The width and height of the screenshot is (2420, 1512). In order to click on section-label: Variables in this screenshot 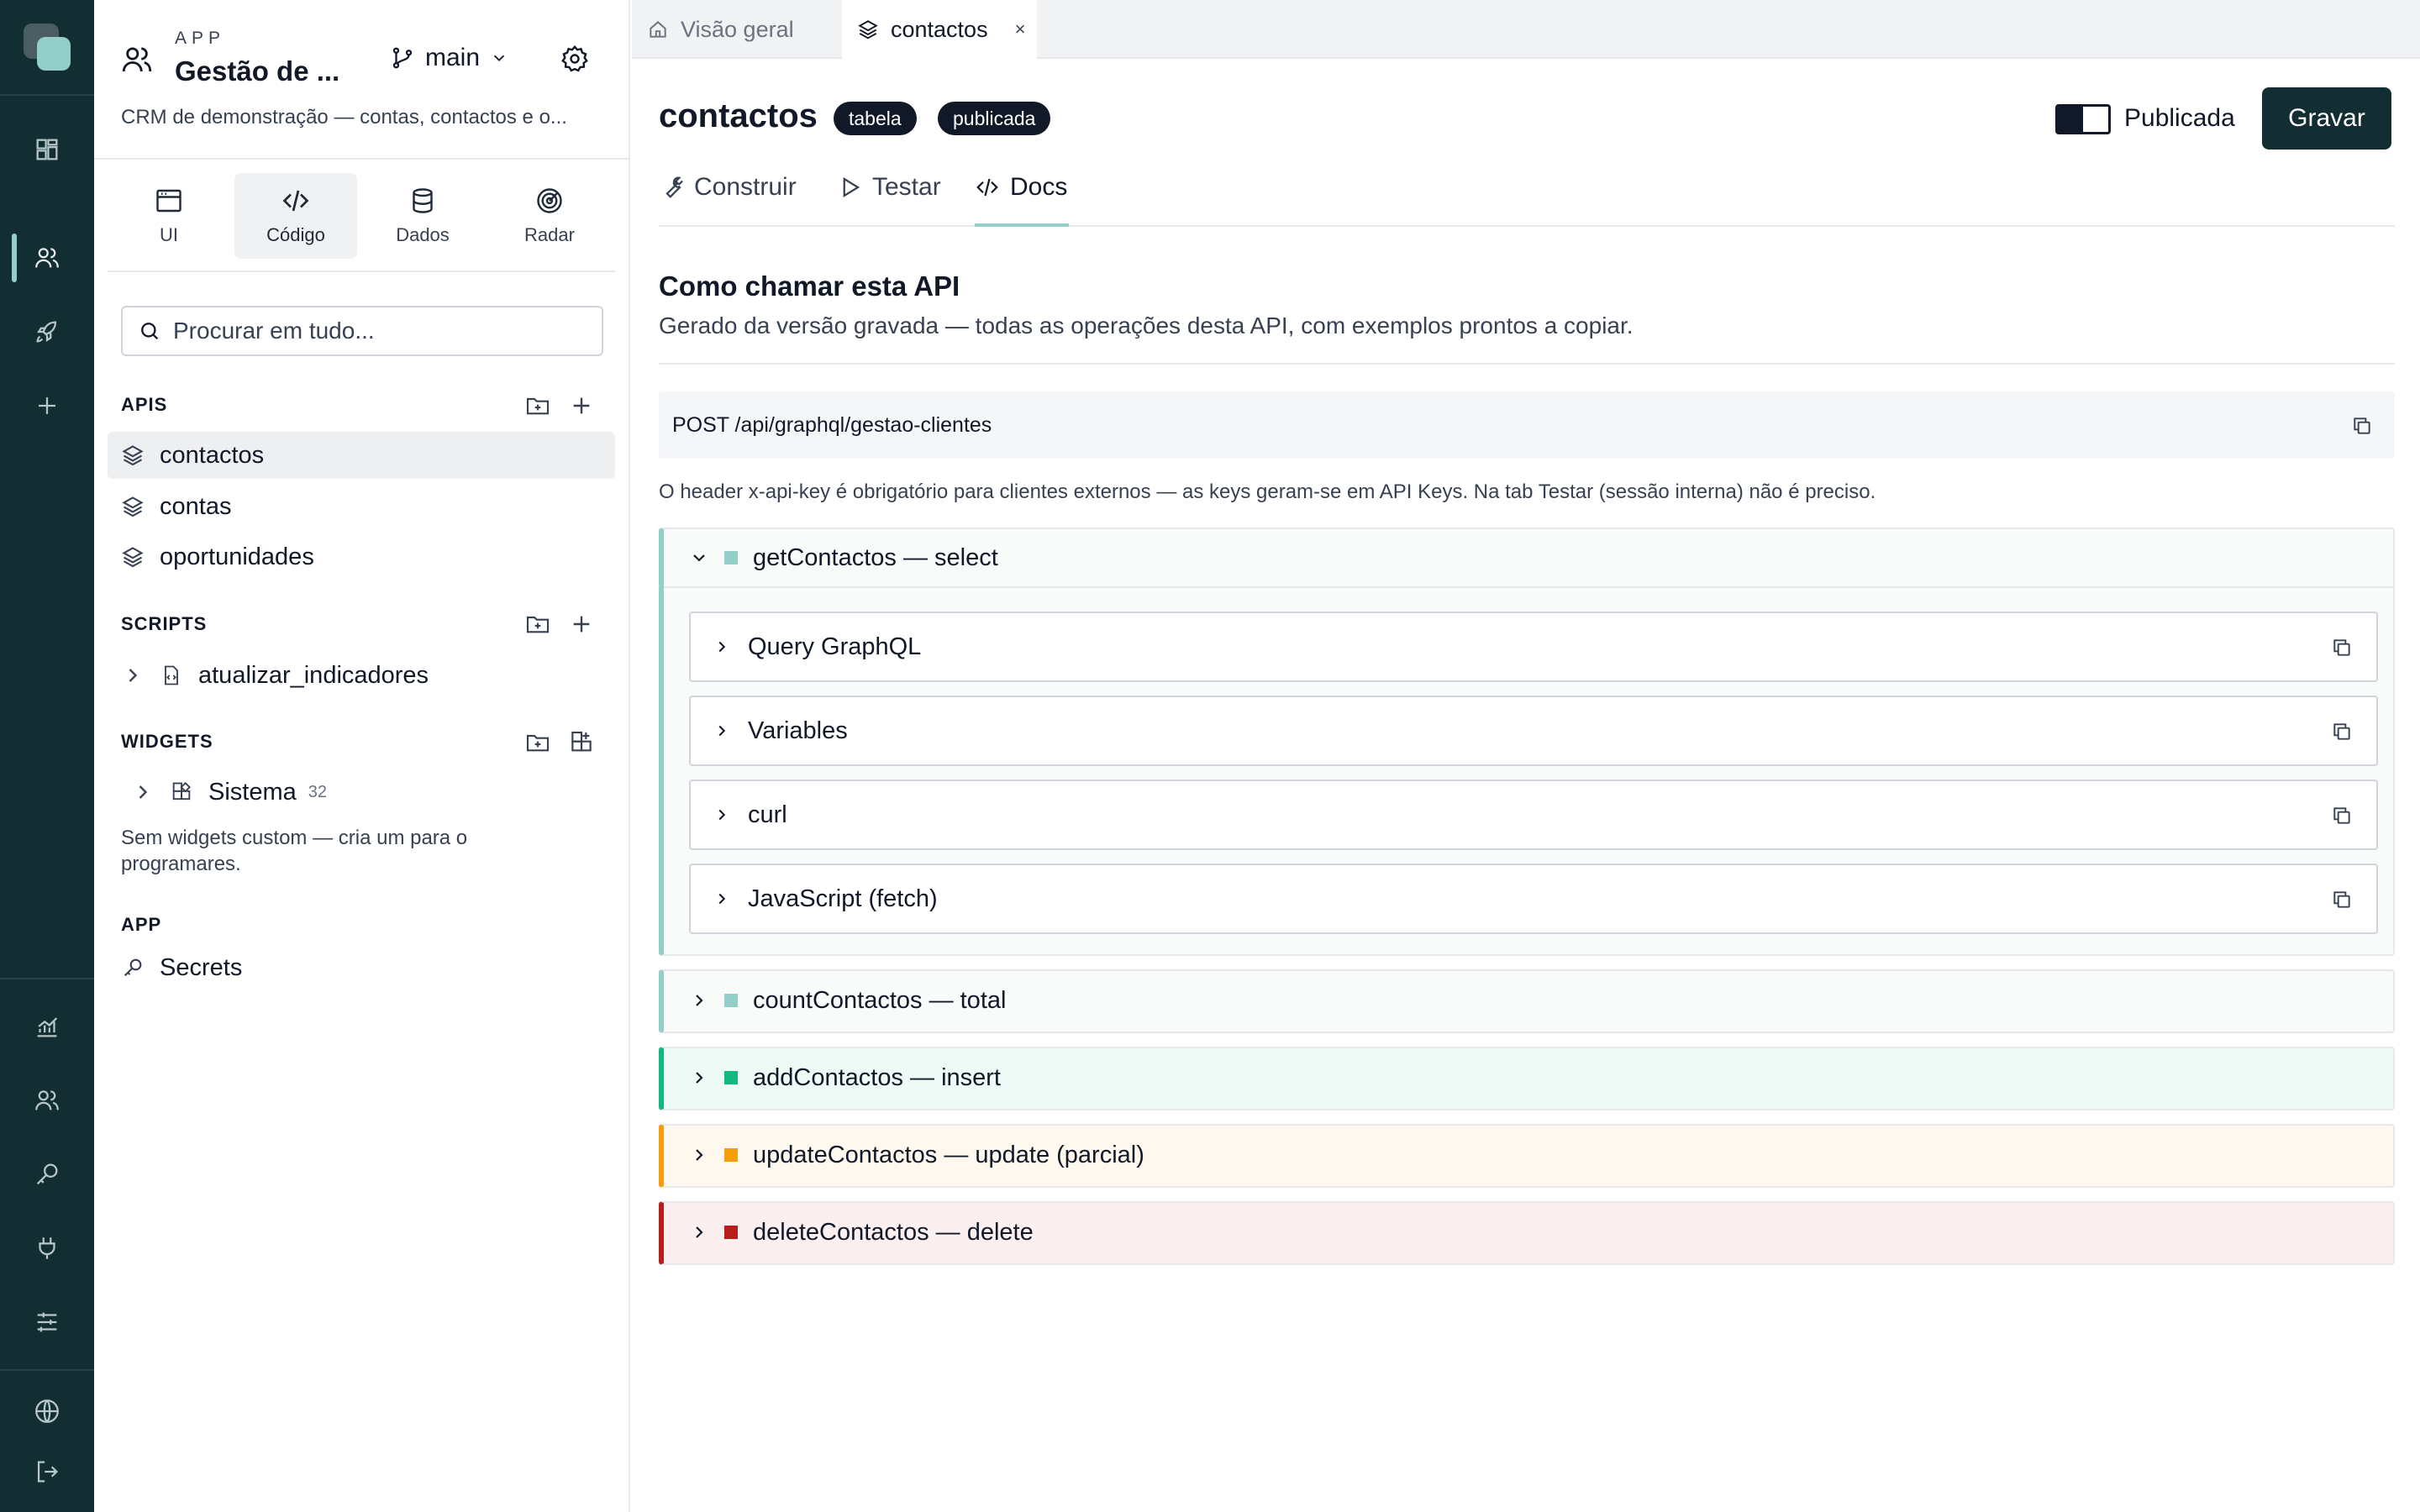, I will do `click(798, 730)`.